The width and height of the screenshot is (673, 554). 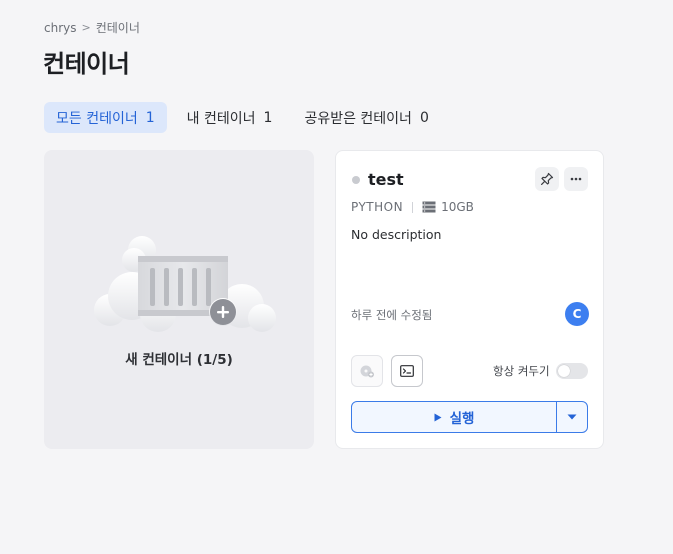 I want to click on page-title: 컨테이너, so click(x=86, y=64).